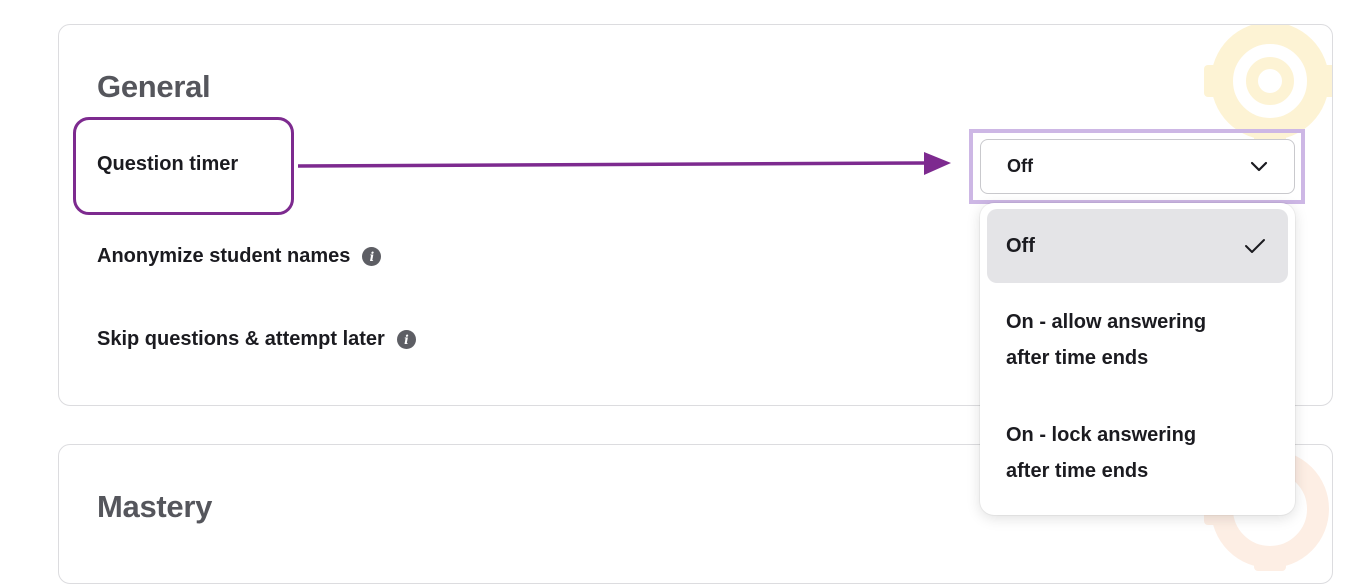 The image size is (1352, 584). Describe the element at coordinates (1255, 246) in the screenshot. I see `check-icon` at that location.